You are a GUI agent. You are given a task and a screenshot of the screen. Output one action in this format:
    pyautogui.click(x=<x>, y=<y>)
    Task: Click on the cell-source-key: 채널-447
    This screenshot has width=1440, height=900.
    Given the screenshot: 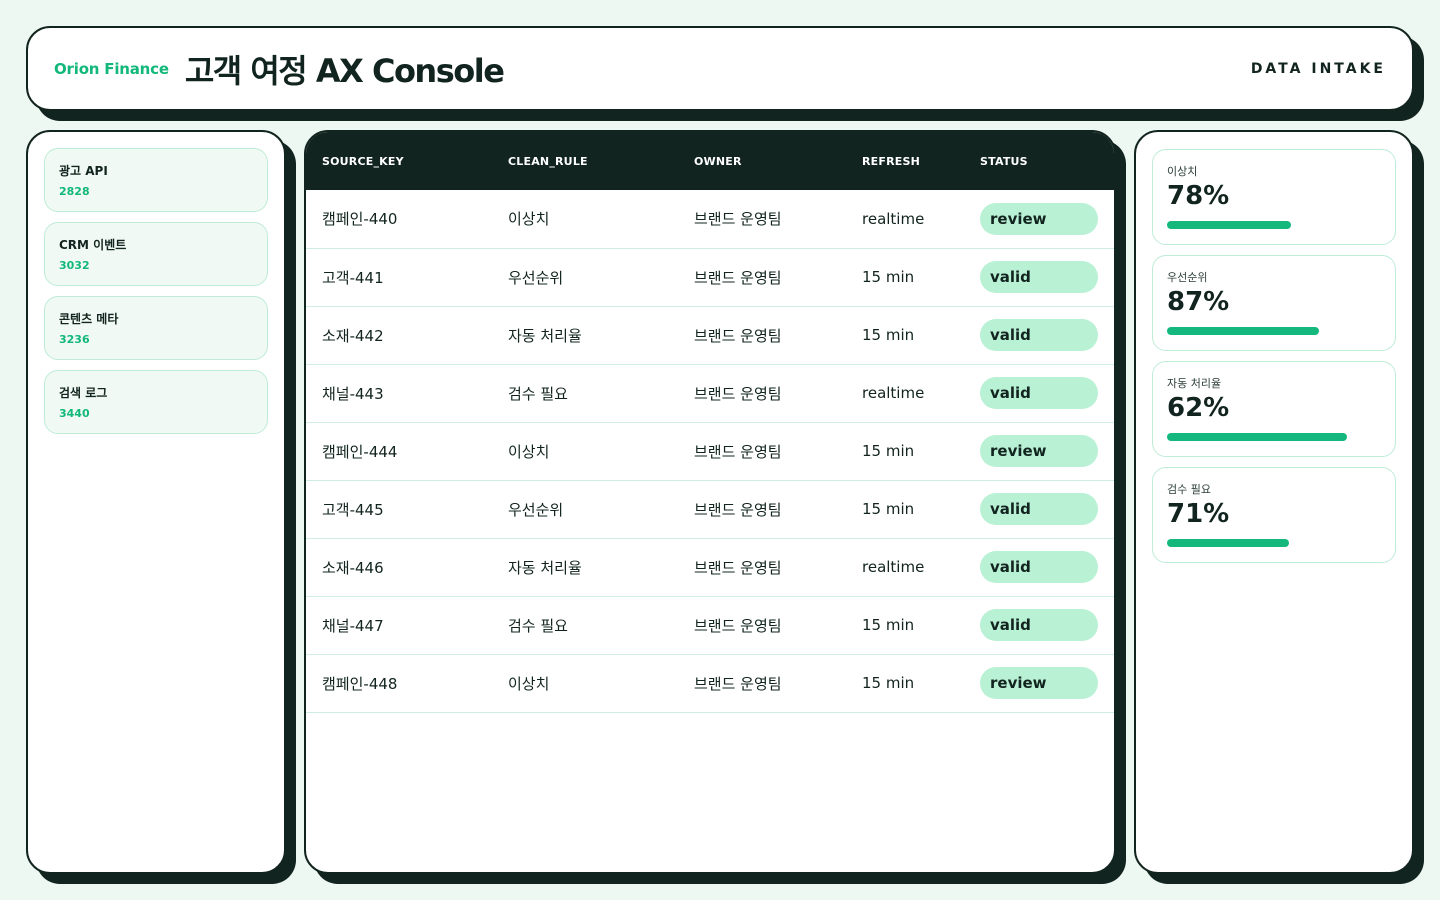 What is the action you would take?
    pyautogui.click(x=353, y=625)
    